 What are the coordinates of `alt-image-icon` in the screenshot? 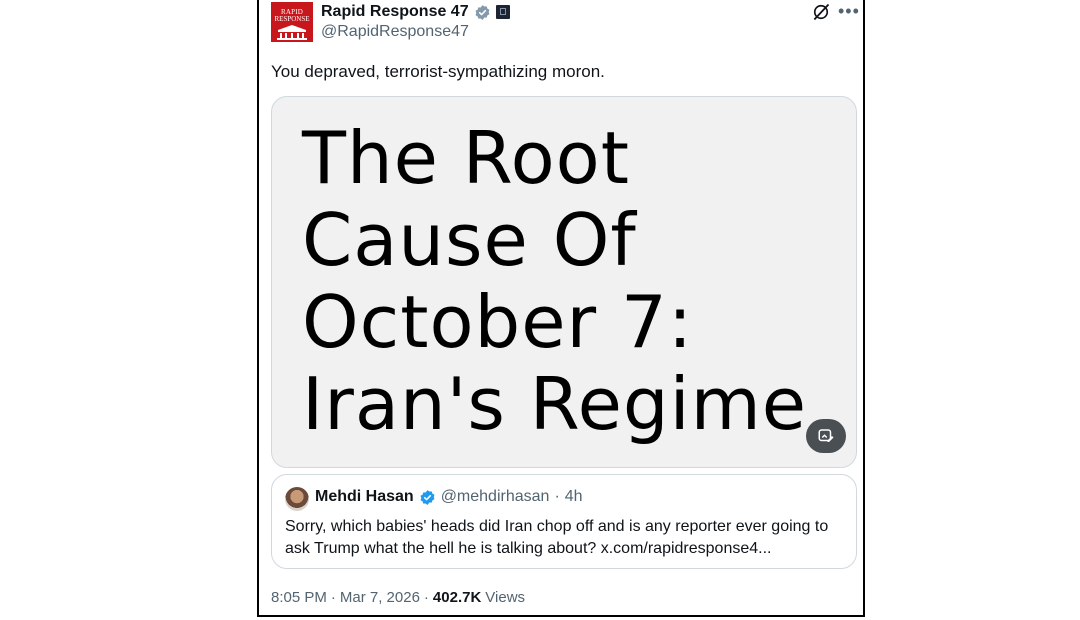 It's located at (826, 435).